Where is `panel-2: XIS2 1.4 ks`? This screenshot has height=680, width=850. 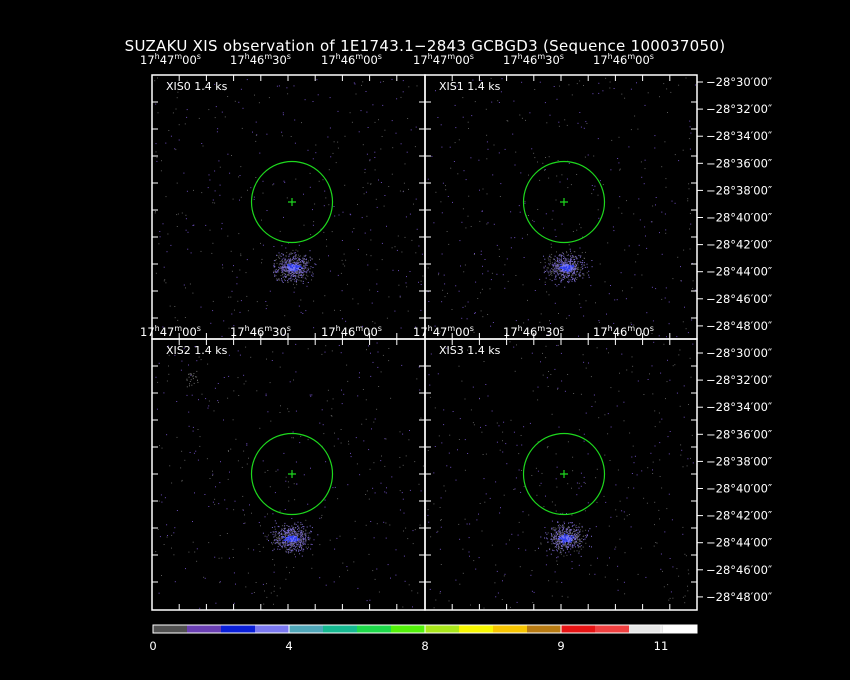 panel-2: XIS2 1.4 ks is located at coordinates (288, 474).